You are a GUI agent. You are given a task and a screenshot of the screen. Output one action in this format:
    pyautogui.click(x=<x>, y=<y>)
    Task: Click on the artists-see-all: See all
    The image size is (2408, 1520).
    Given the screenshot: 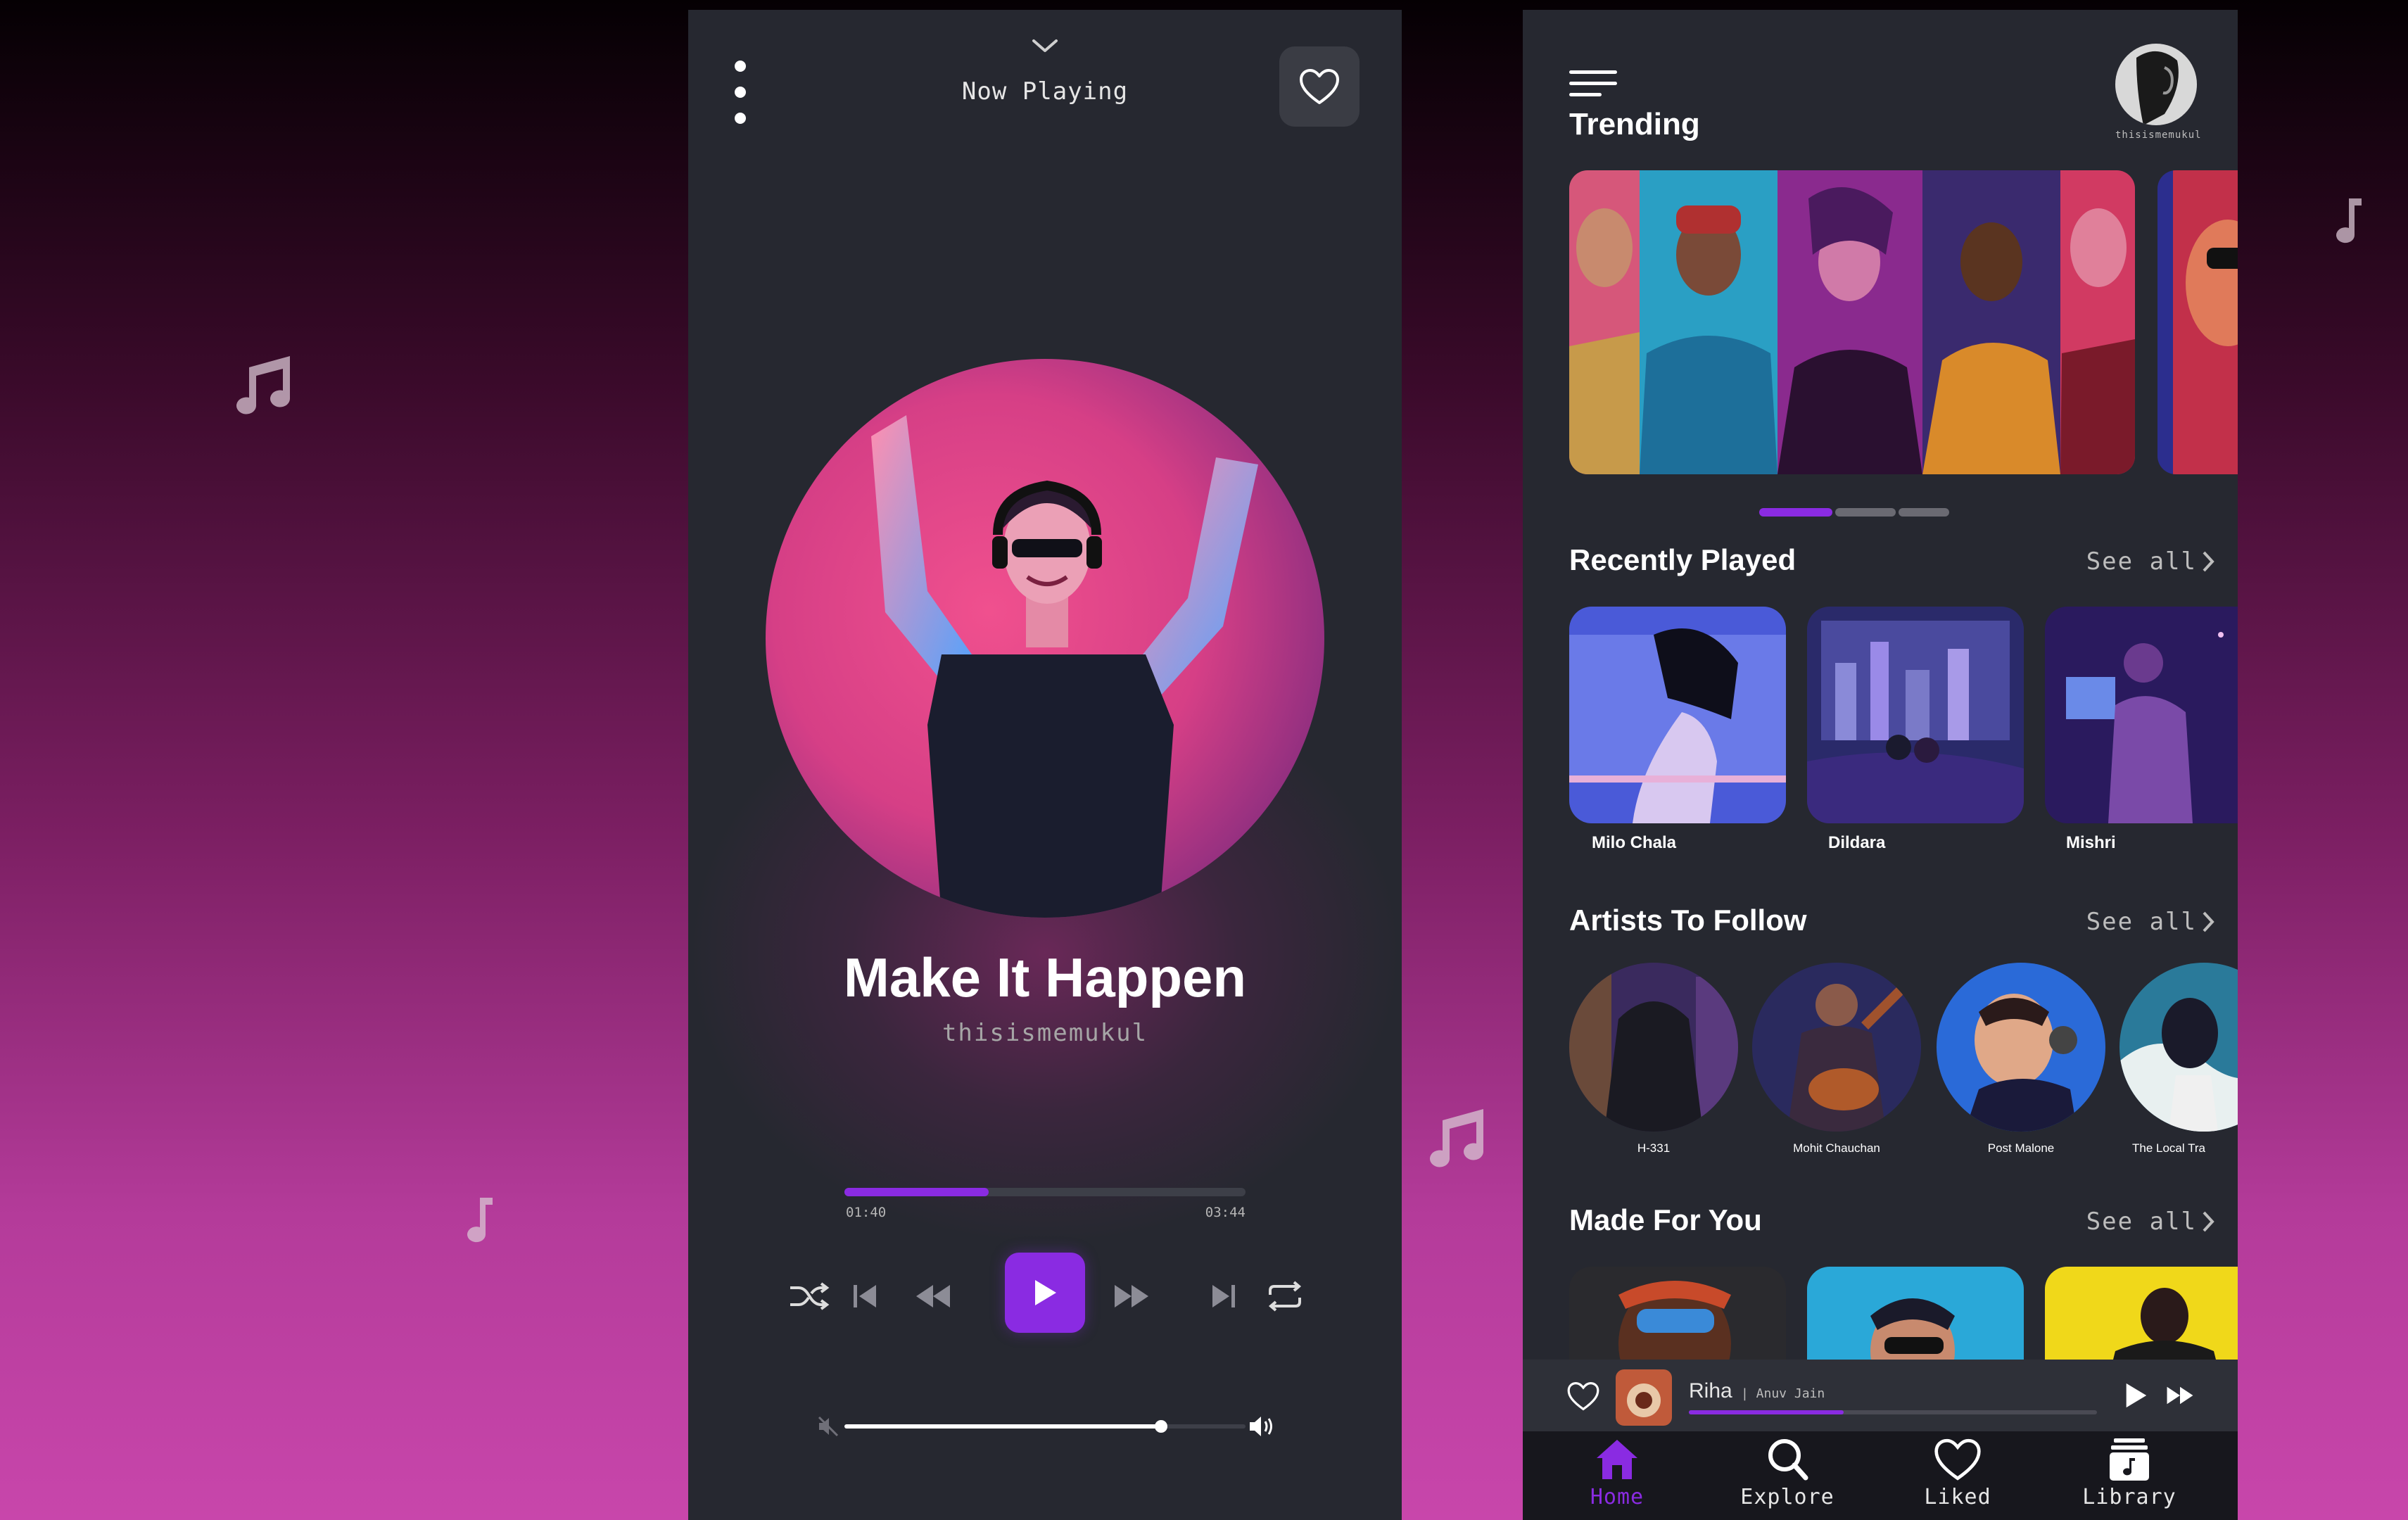 What is the action you would take?
    pyautogui.click(x=2150, y=922)
    